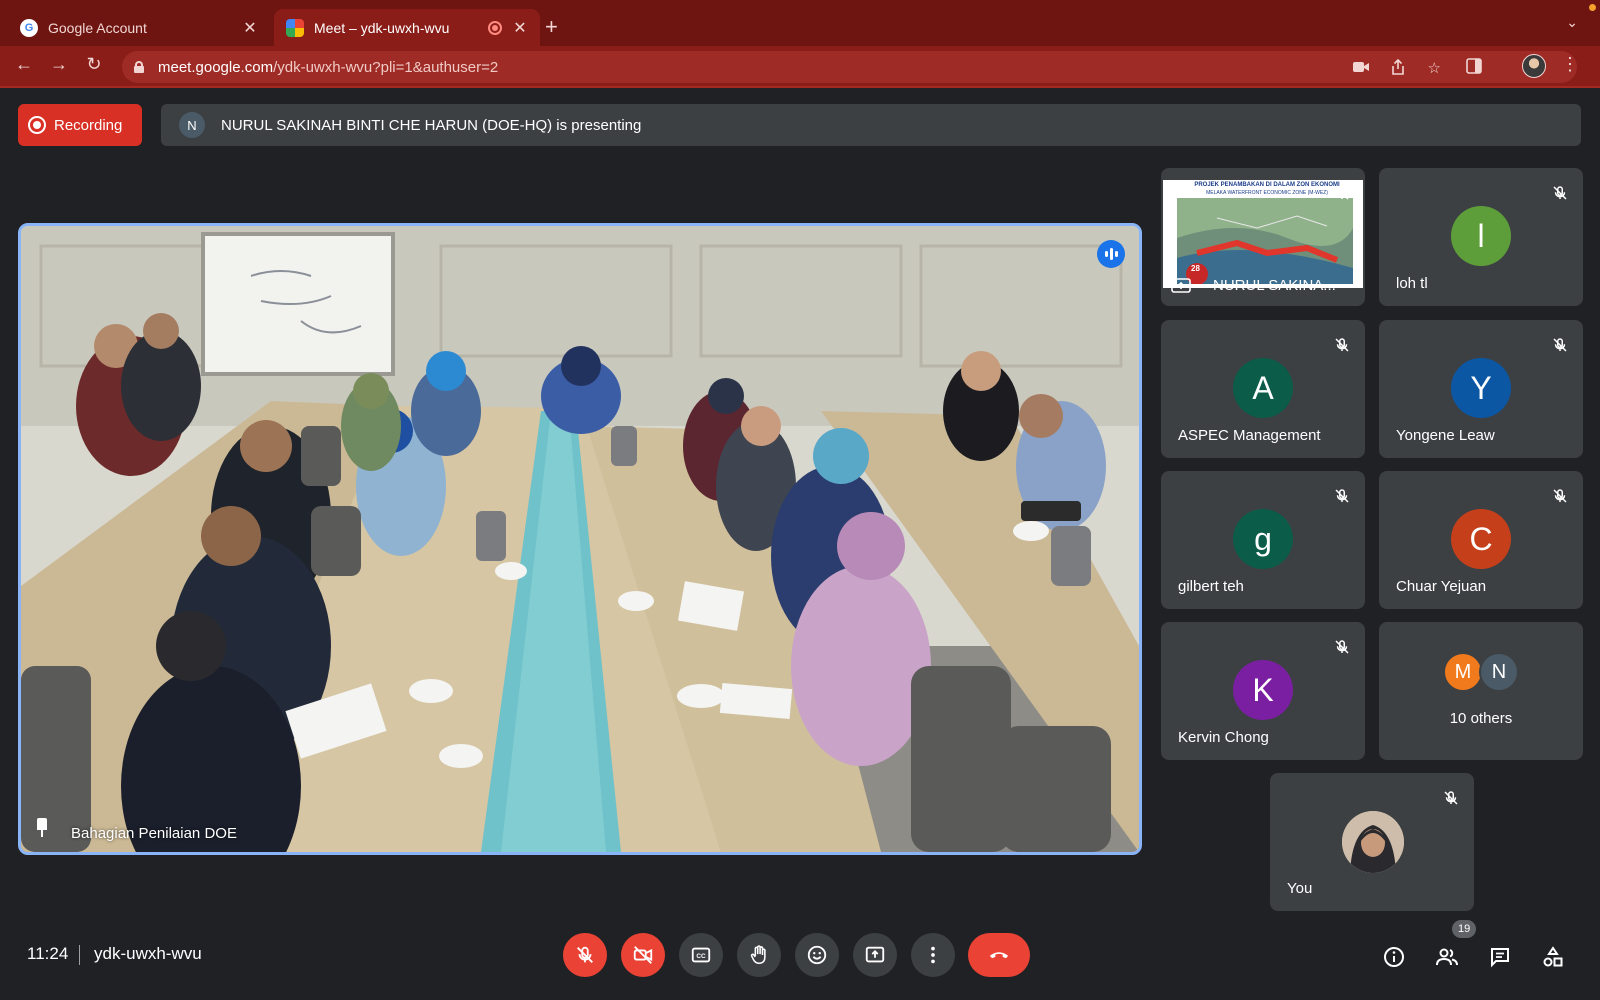 This screenshot has height=1000, width=1600. Describe the element at coordinates (1474, 66) in the screenshot. I see `side-panel-icon` at that location.